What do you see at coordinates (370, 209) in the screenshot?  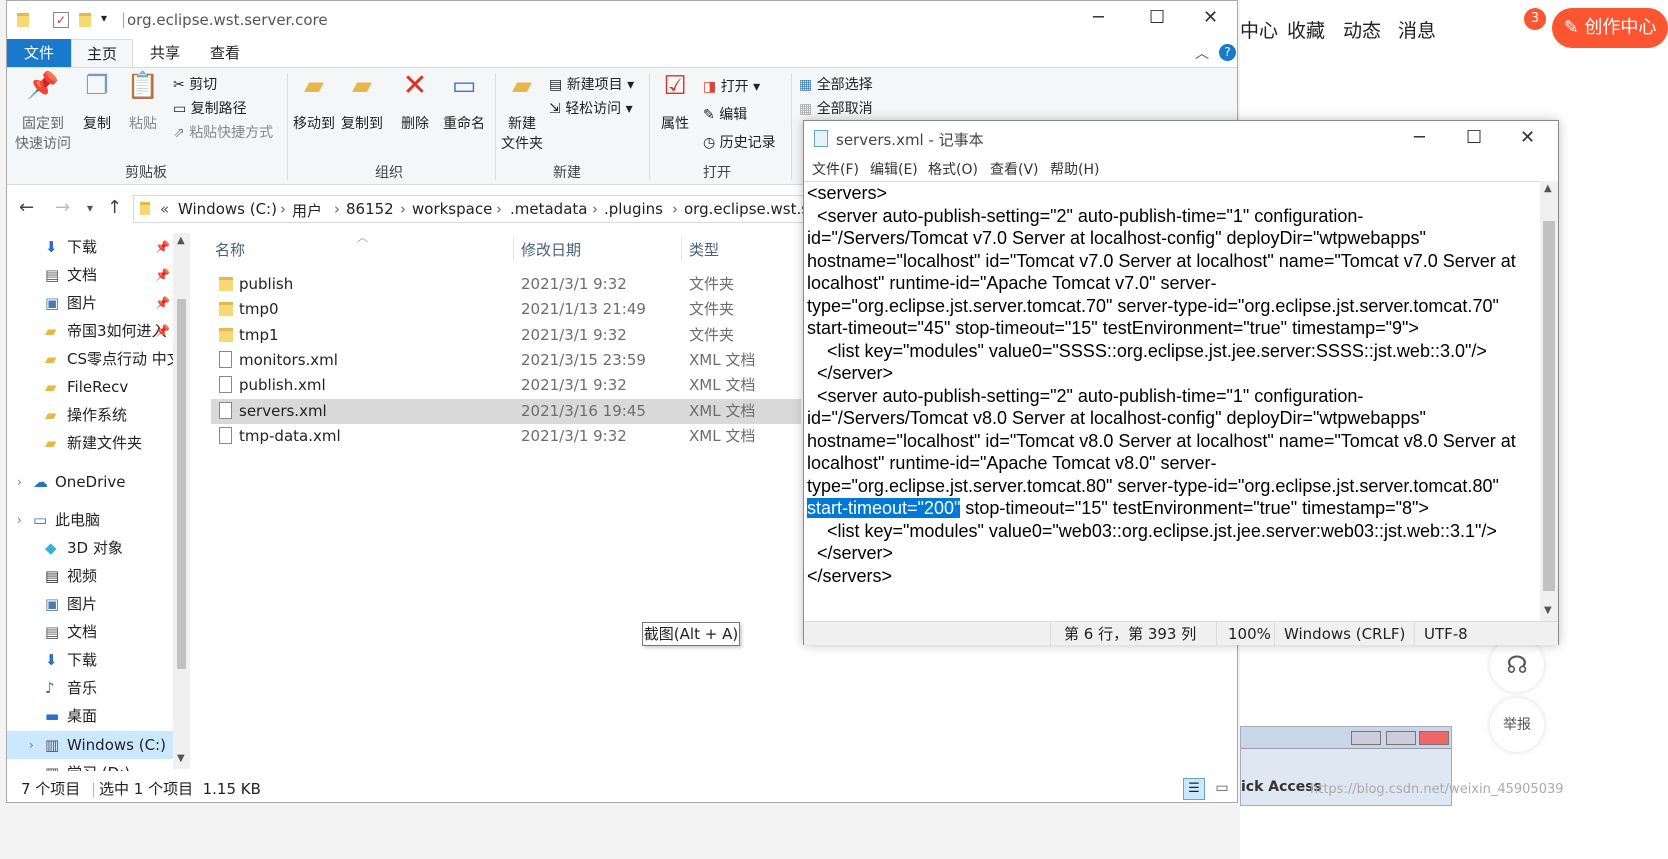 I see `breadcrumb-user: 86152` at bounding box center [370, 209].